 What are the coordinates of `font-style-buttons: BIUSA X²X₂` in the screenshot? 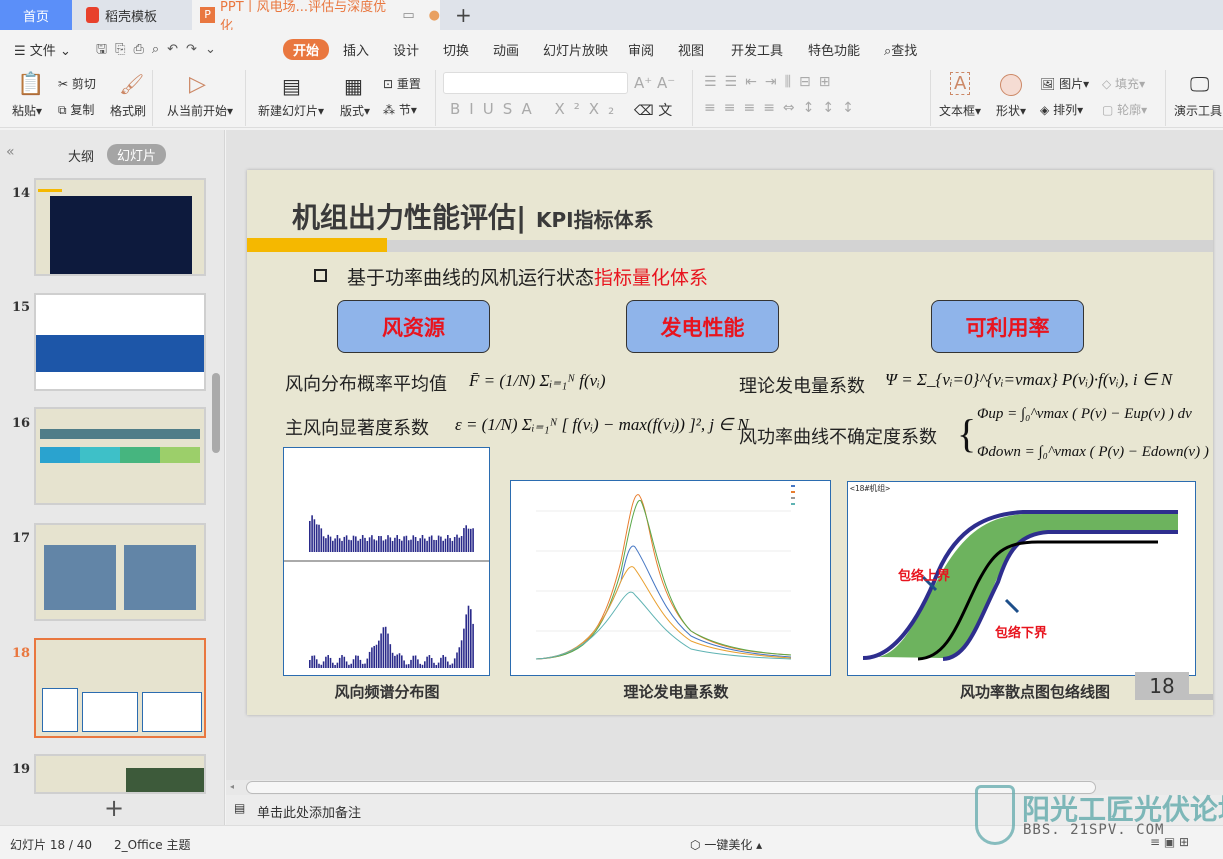 It's located at (536, 109).